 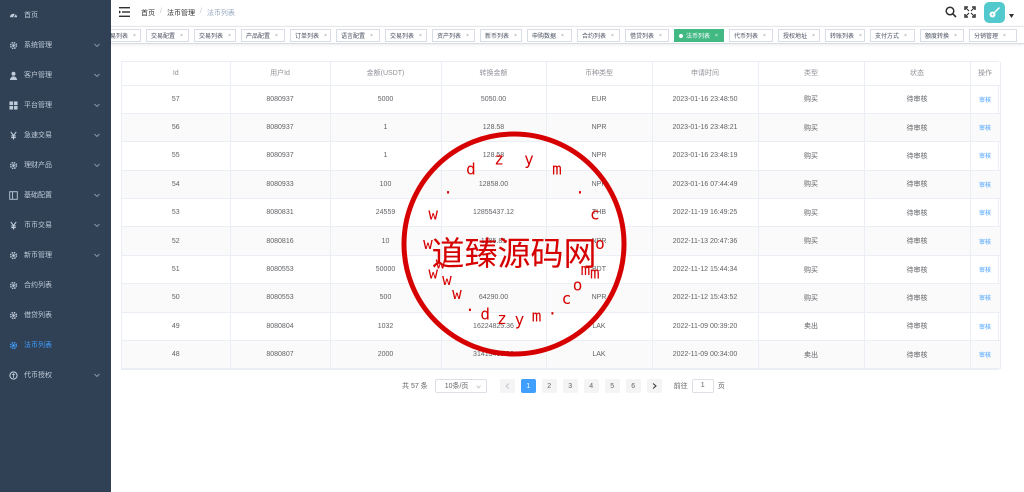 What do you see at coordinates (942, 35) in the screenshot?
I see `tag-item: 额度转换 ×` at bounding box center [942, 35].